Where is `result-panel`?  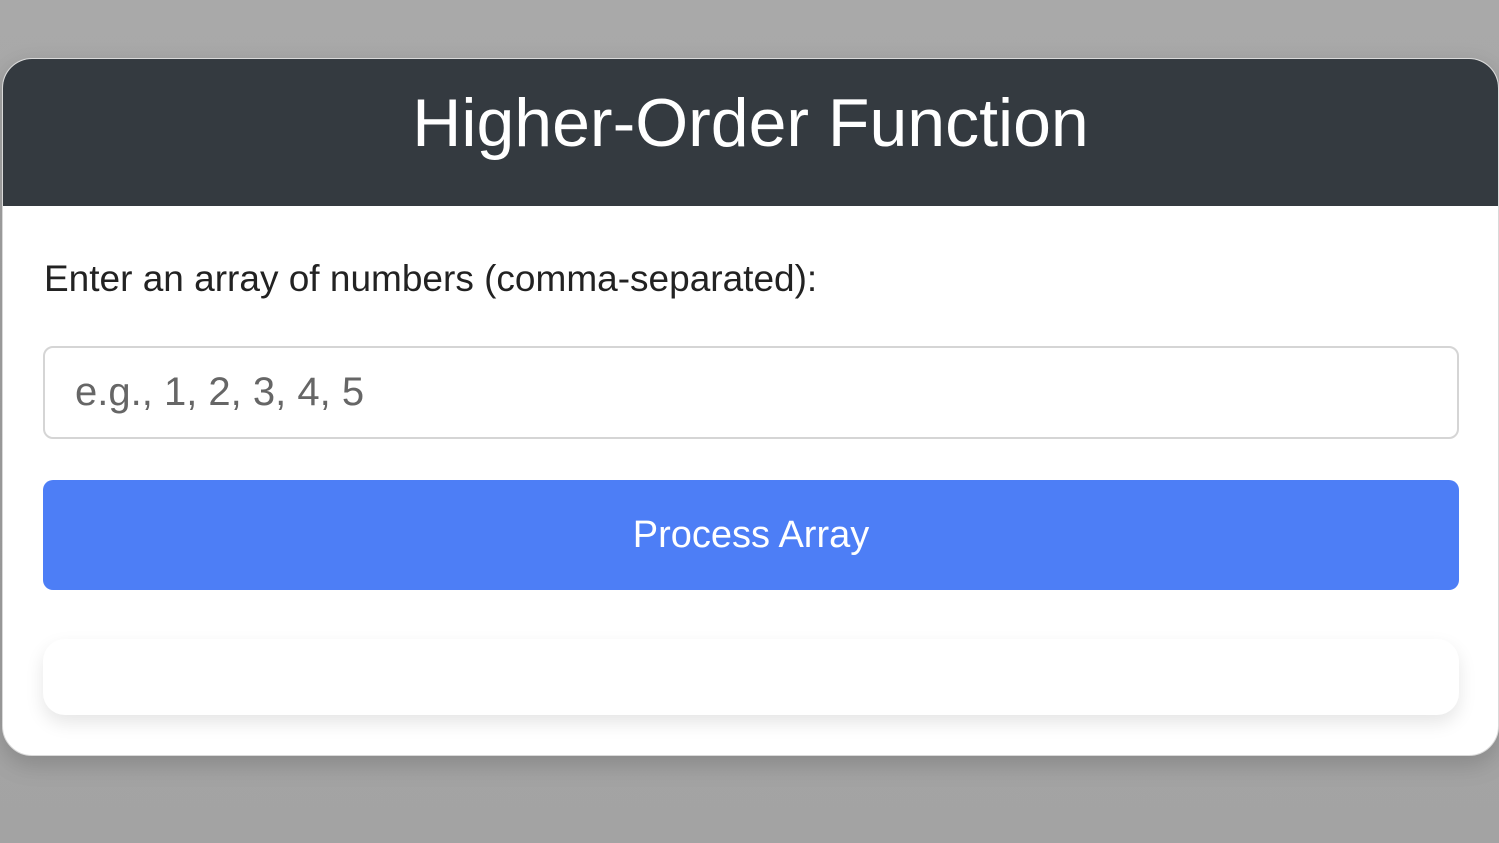 result-panel is located at coordinates (751, 677).